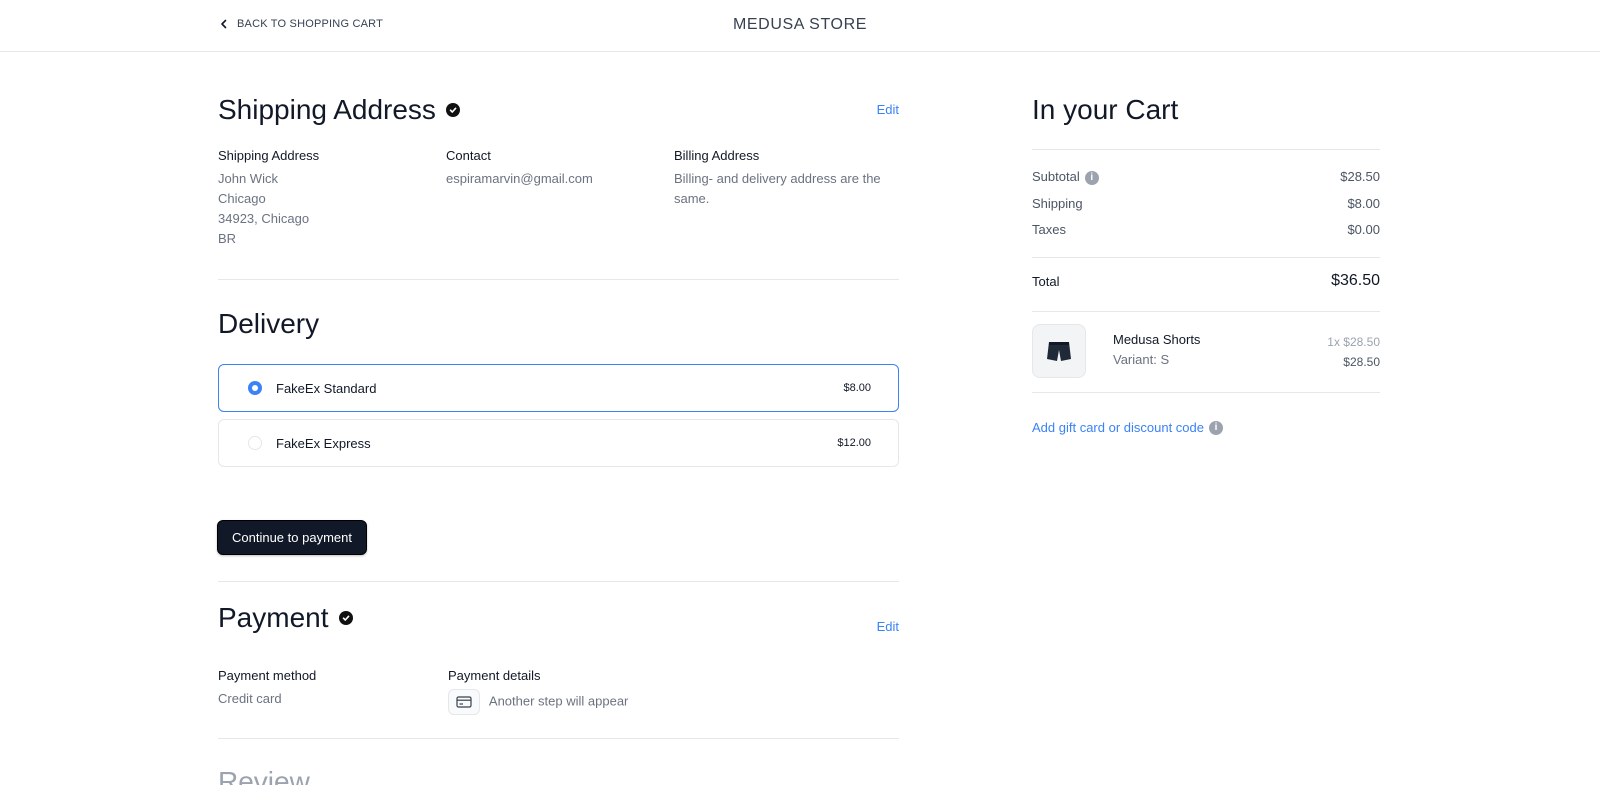  Describe the element at coordinates (318, 688) in the screenshot. I see `payment-method-block: Payment method Credit card` at that location.